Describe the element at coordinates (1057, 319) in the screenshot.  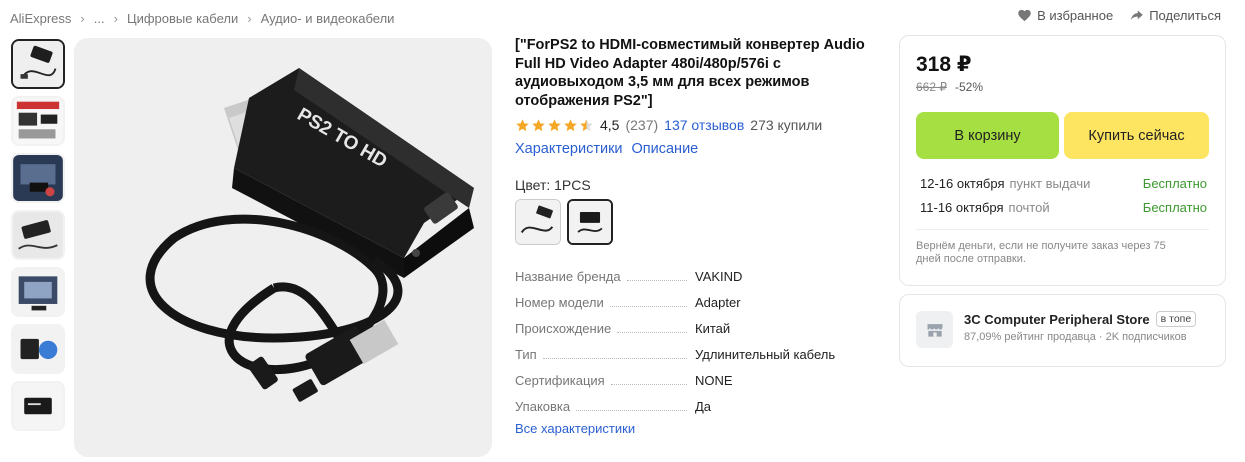
I see `store-name: 3C Computer Peripheral Store` at that location.